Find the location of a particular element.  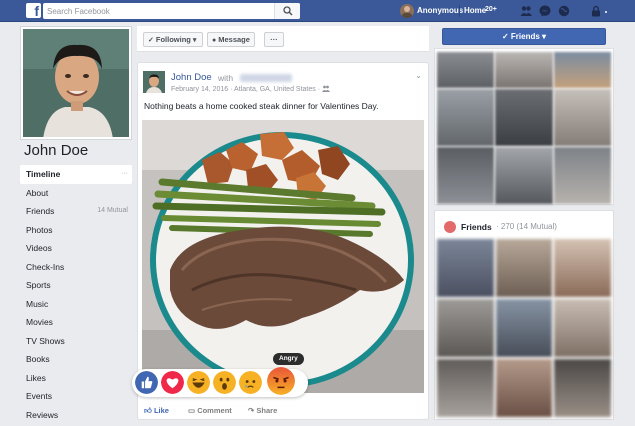

message-icon: ● is located at coordinates (214, 40).